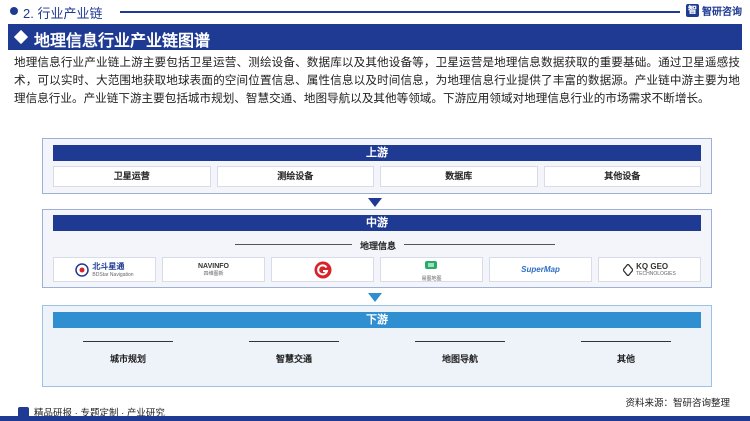 This screenshot has width=750, height=421. What do you see at coordinates (656, 274) in the screenshot?
I see `company-subname: TECHNOLOGIES` at bounding box center [656, 274].